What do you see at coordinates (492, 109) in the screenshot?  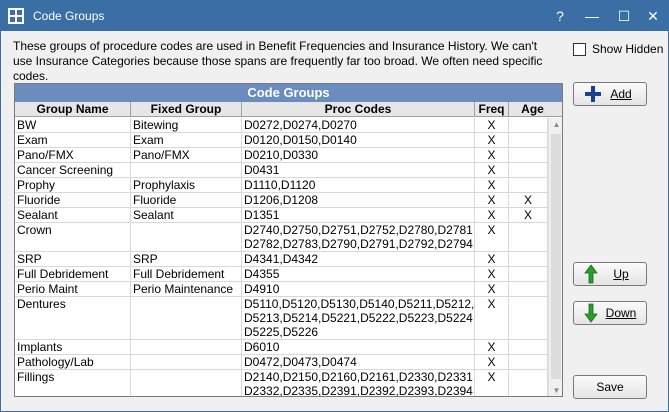 I see `column-header-freq: Freq` at bounding box center [492, 109].